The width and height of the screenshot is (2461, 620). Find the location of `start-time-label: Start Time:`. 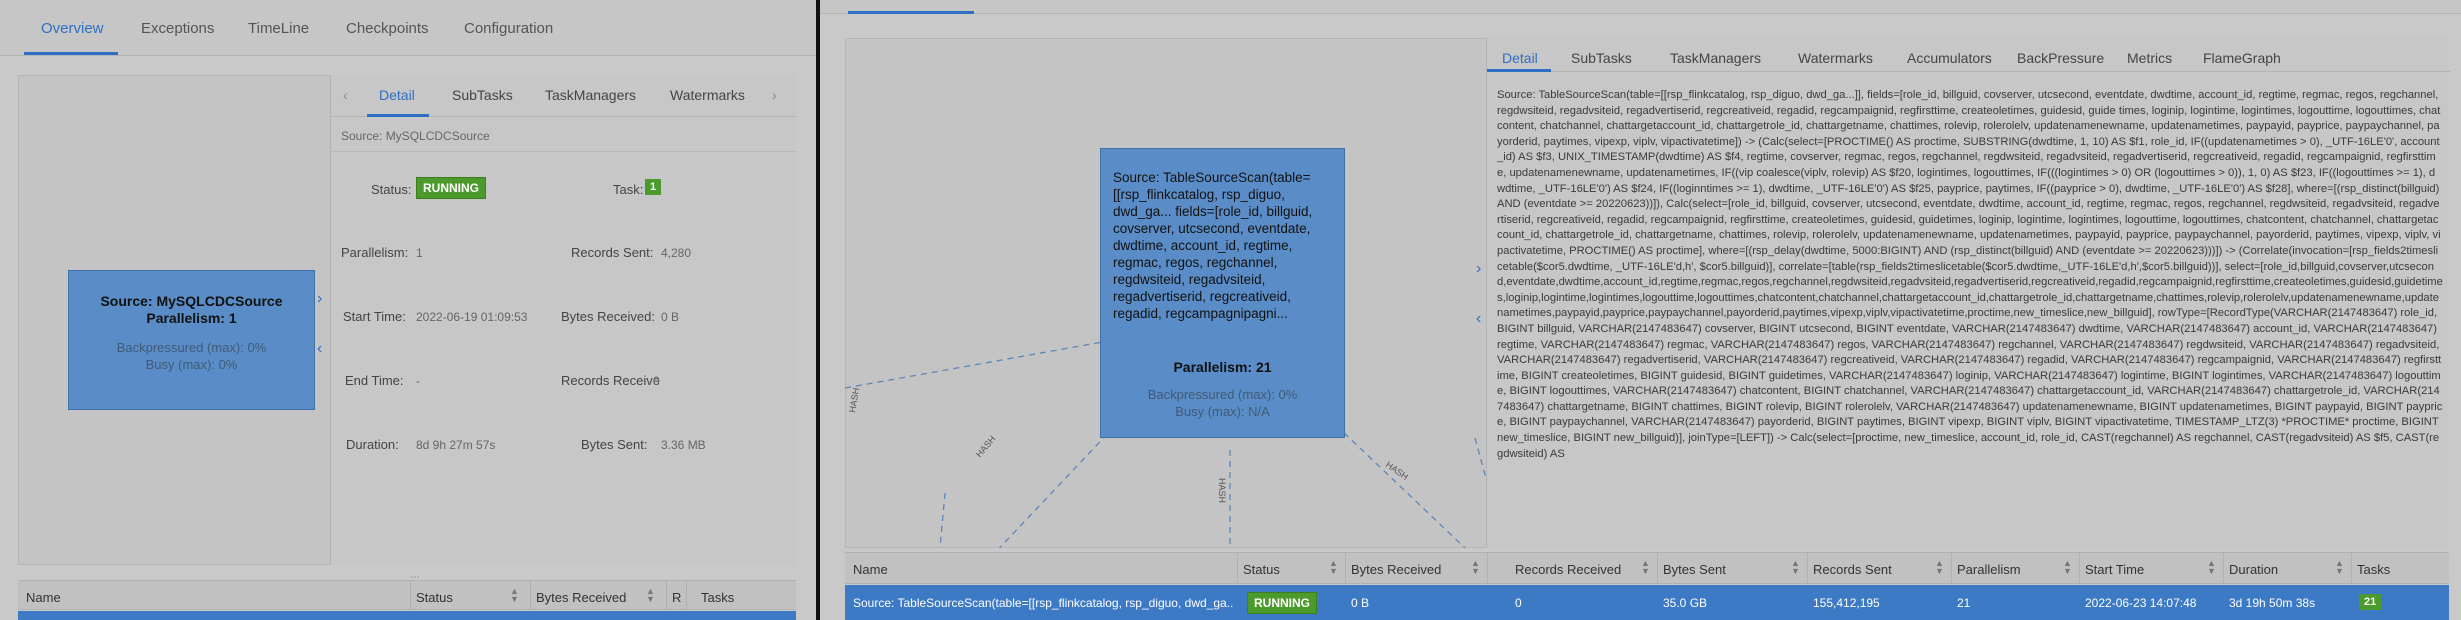

start-time-label: Start Time: is located at coordinates (374, 316).